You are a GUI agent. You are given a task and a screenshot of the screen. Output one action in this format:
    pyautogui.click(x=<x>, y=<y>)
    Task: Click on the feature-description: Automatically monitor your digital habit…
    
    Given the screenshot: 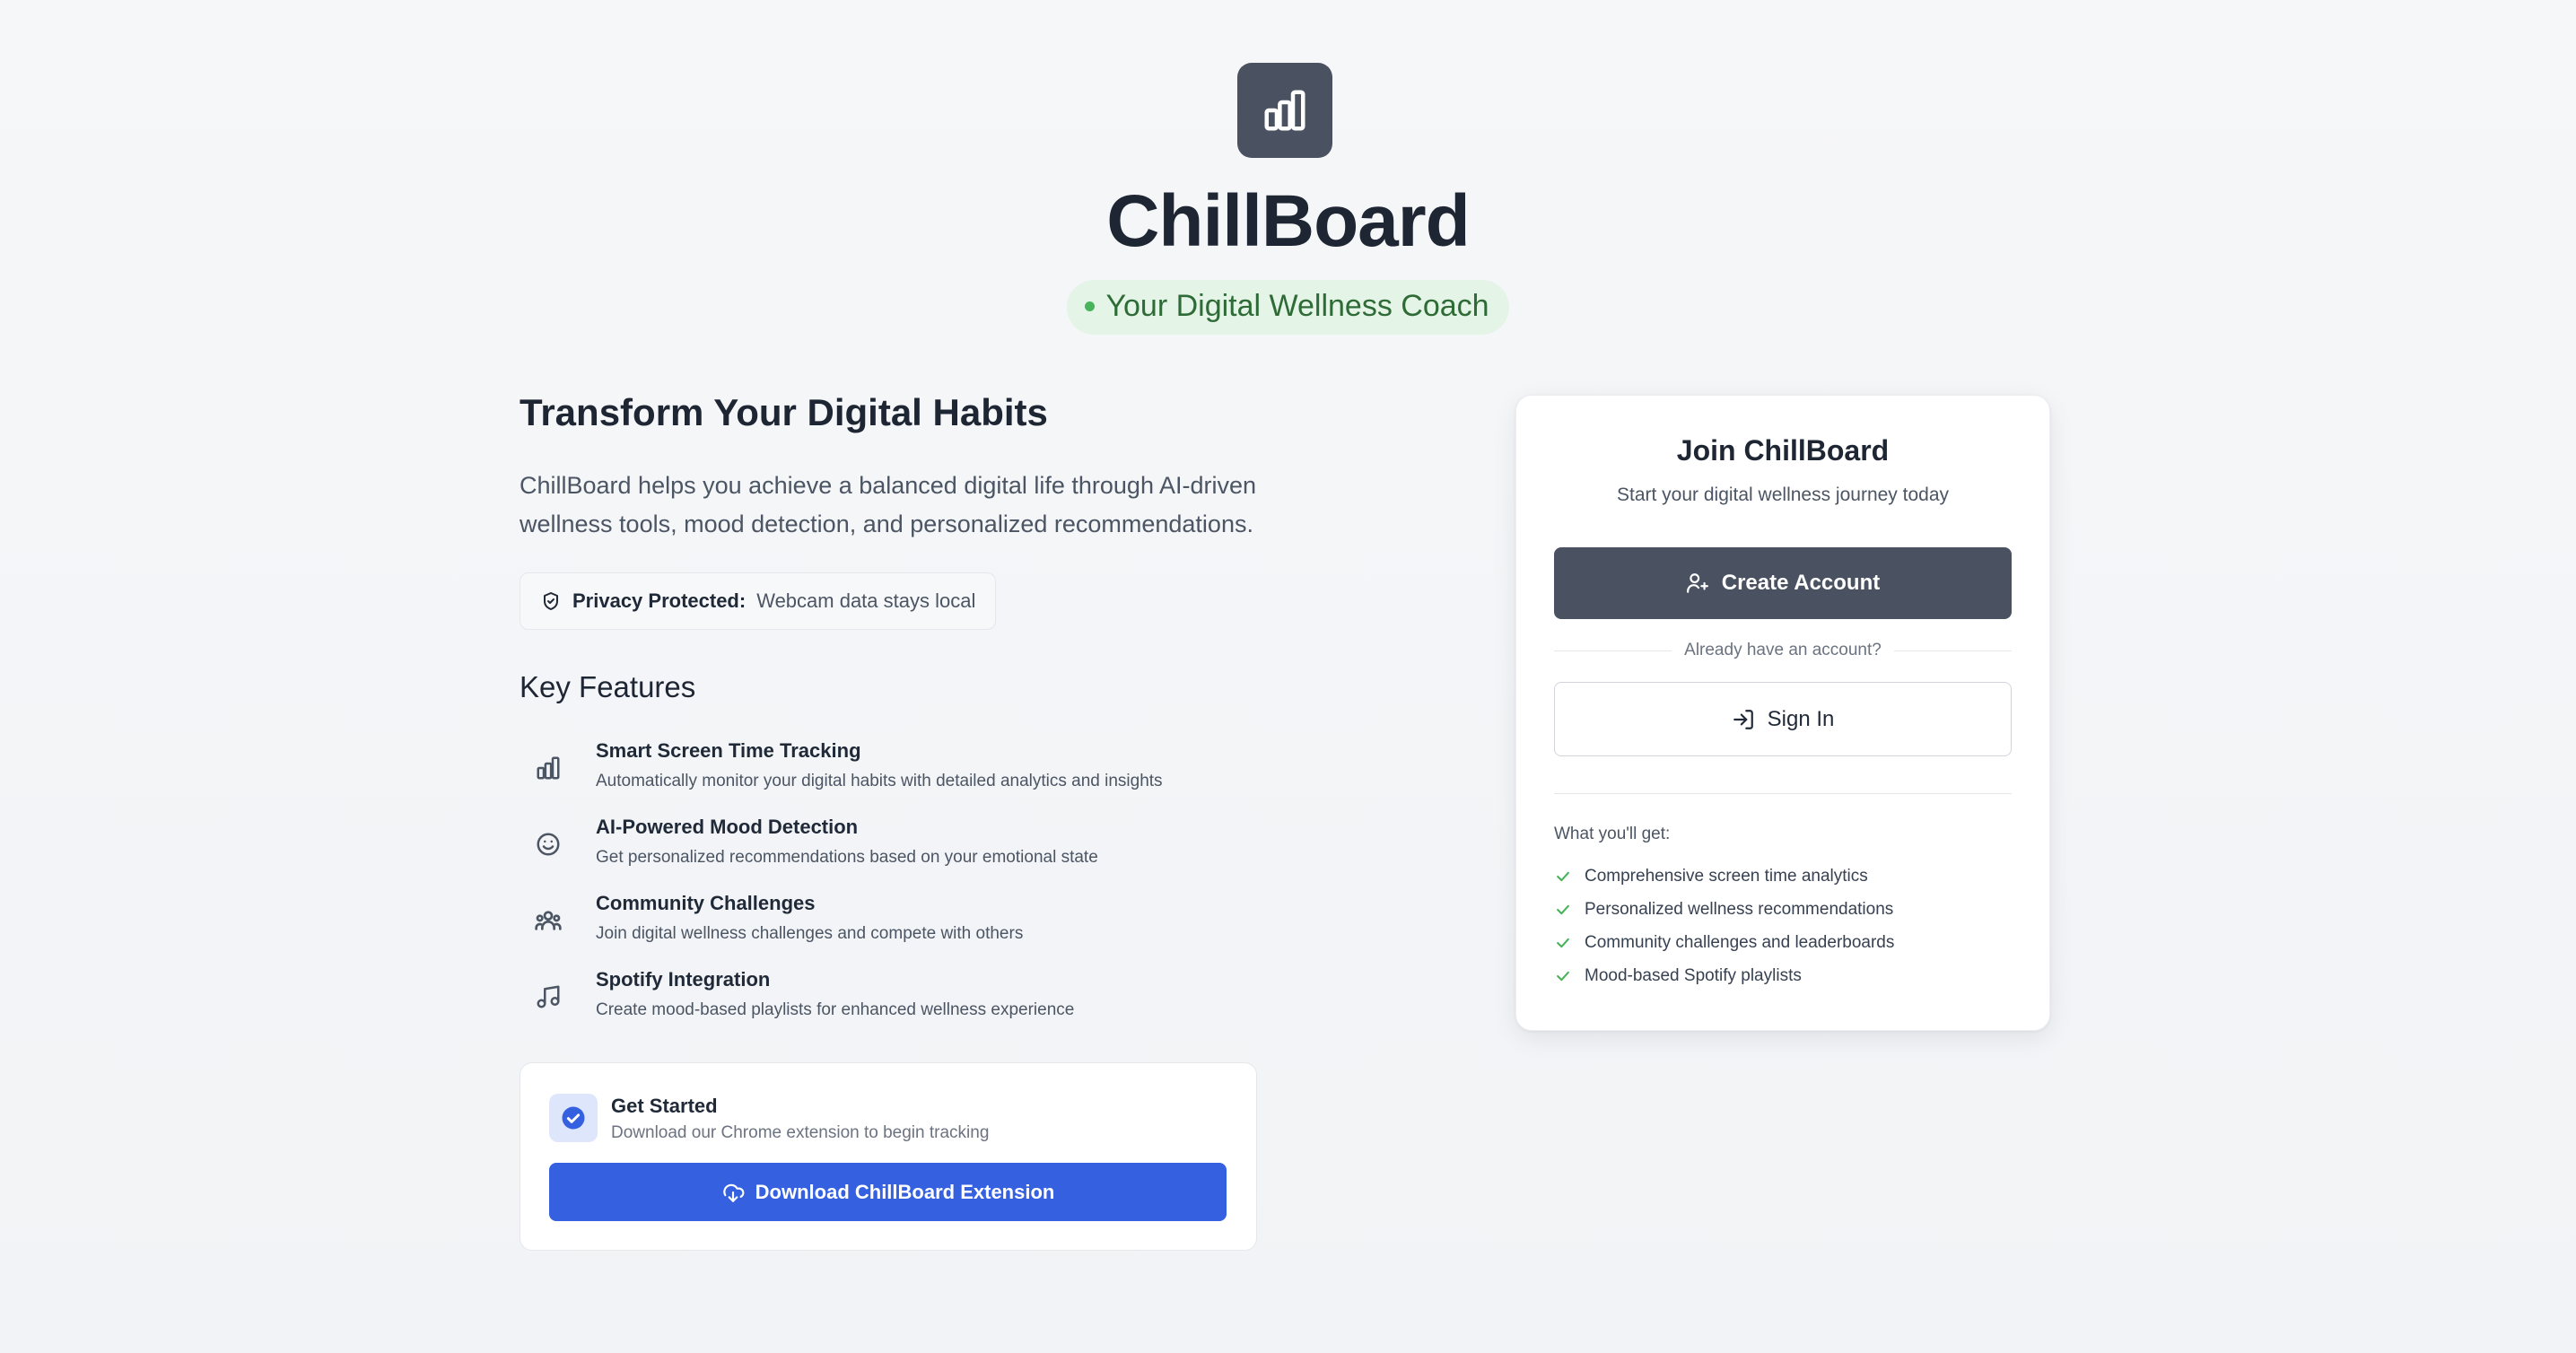 What is the action you would take?
    pyautogui.click(x=880, y=781)
    